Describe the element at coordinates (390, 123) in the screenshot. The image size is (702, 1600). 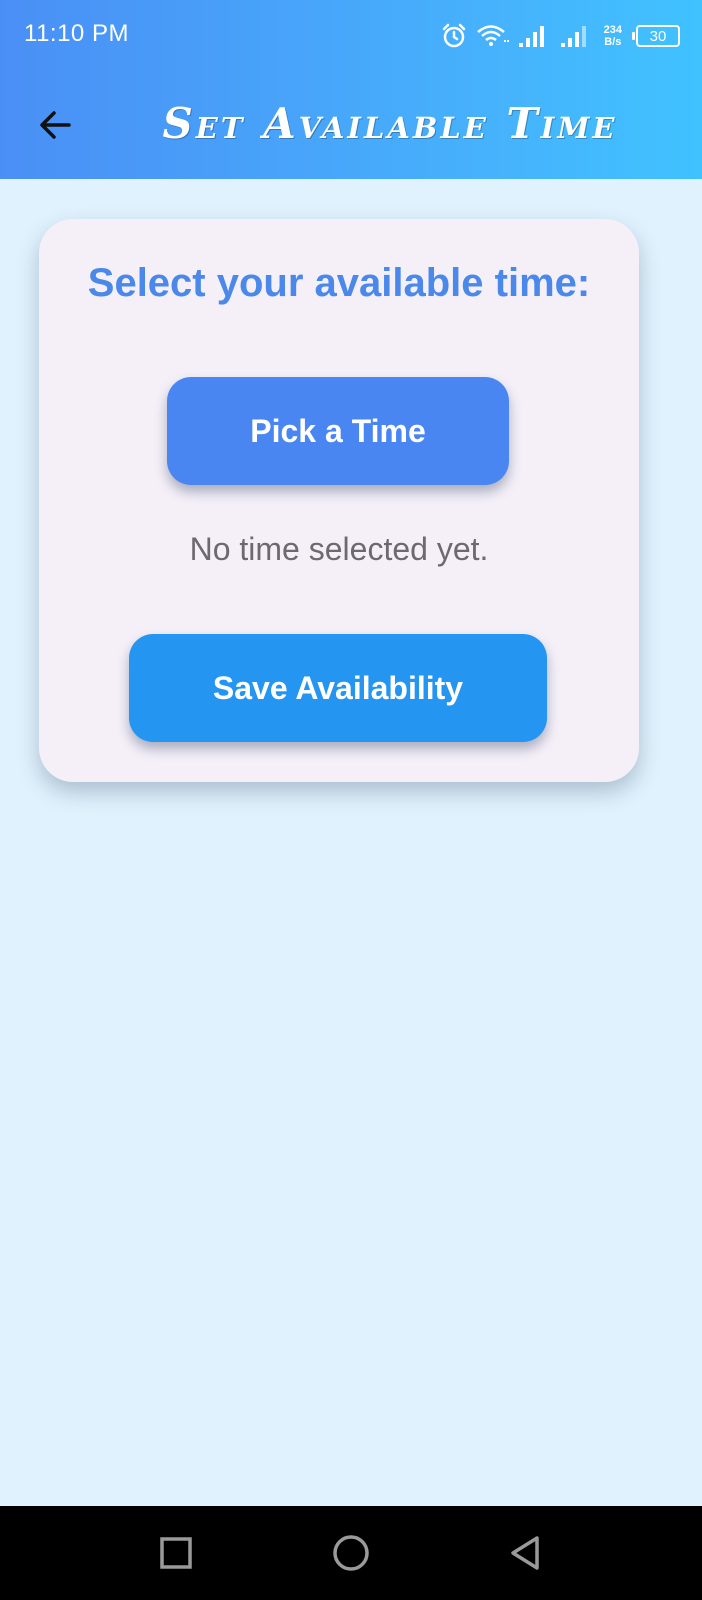
I see `page-title: Set Available Time` at that location.